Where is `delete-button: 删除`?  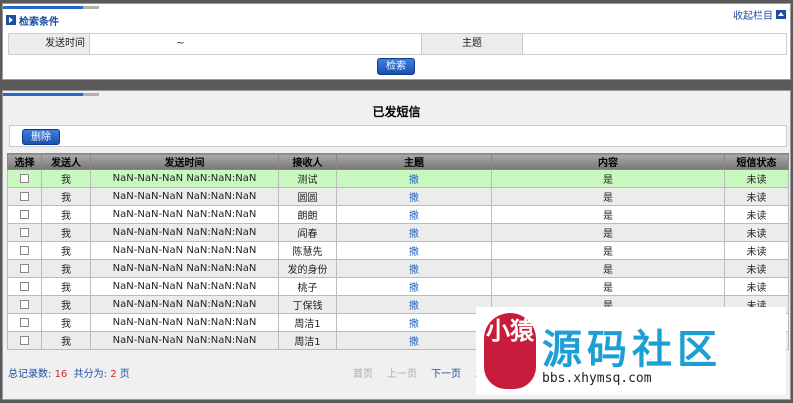
delete-button: 删除 is located at coordinates (41, 137).